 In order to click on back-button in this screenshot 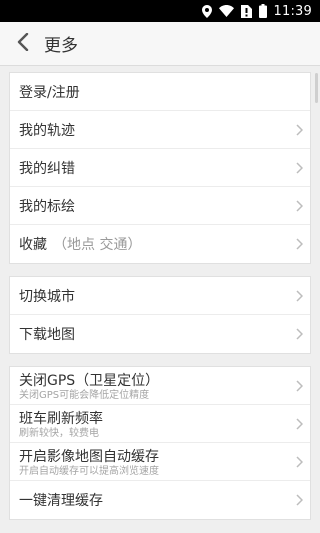, I will do `click(23, 44)`.